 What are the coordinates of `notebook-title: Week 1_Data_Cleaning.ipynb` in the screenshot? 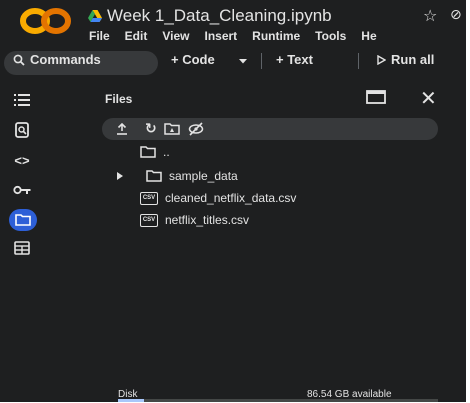 It's located at (219, 16).